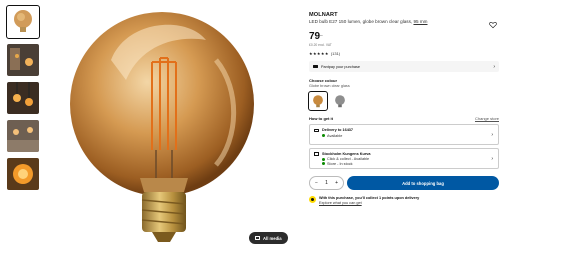 This screenshot has height=253, width=575. Describe the element at coordinates (346, 154) in the screenshot. I see `store-title: Stockholm Kungens Kurva` at that location.